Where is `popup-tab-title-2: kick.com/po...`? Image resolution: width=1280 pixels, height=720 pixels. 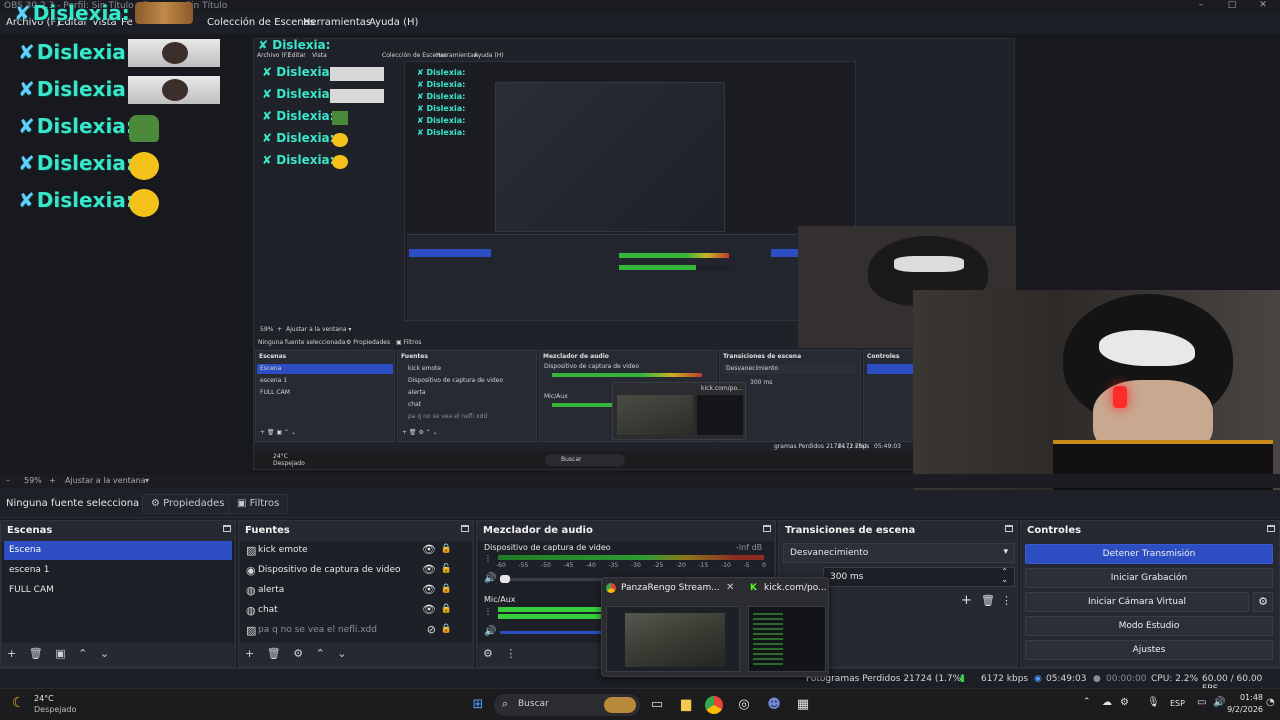
popup-tab-title-2: kick.com/po... is located at coordinates (795, 588).